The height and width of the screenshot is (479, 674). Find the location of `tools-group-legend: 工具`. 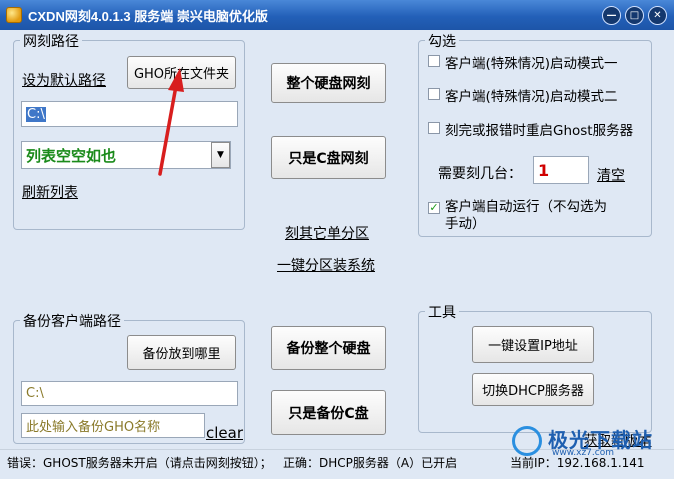

tools-group-legend: 工具 is located at coordinates (442, 312).